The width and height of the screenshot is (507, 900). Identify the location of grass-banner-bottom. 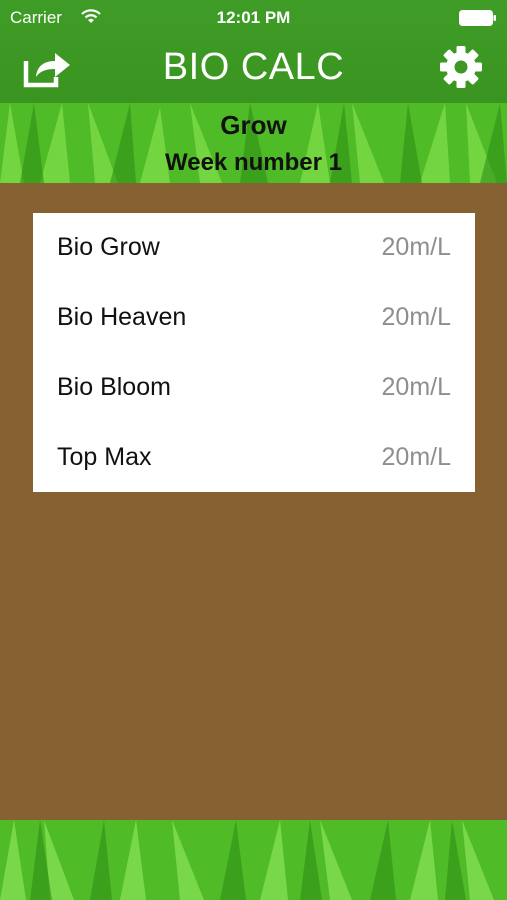
(253, 860).